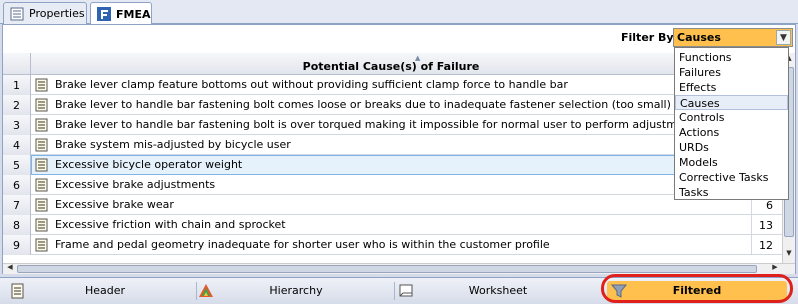  I want to click on top-tab-bar: Properties FMEA, so click(399, 12).